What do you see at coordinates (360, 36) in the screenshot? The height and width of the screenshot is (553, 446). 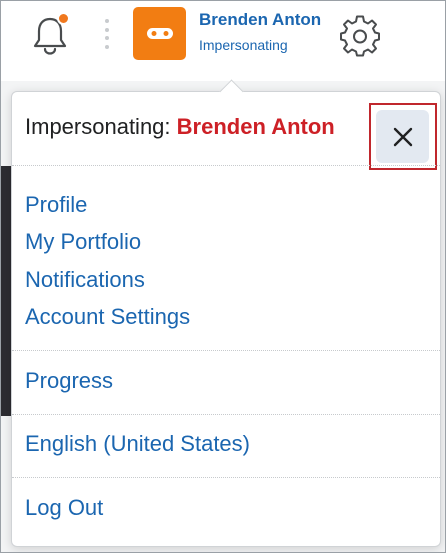 I see `gear-icon` at bounding box center [360, 36].